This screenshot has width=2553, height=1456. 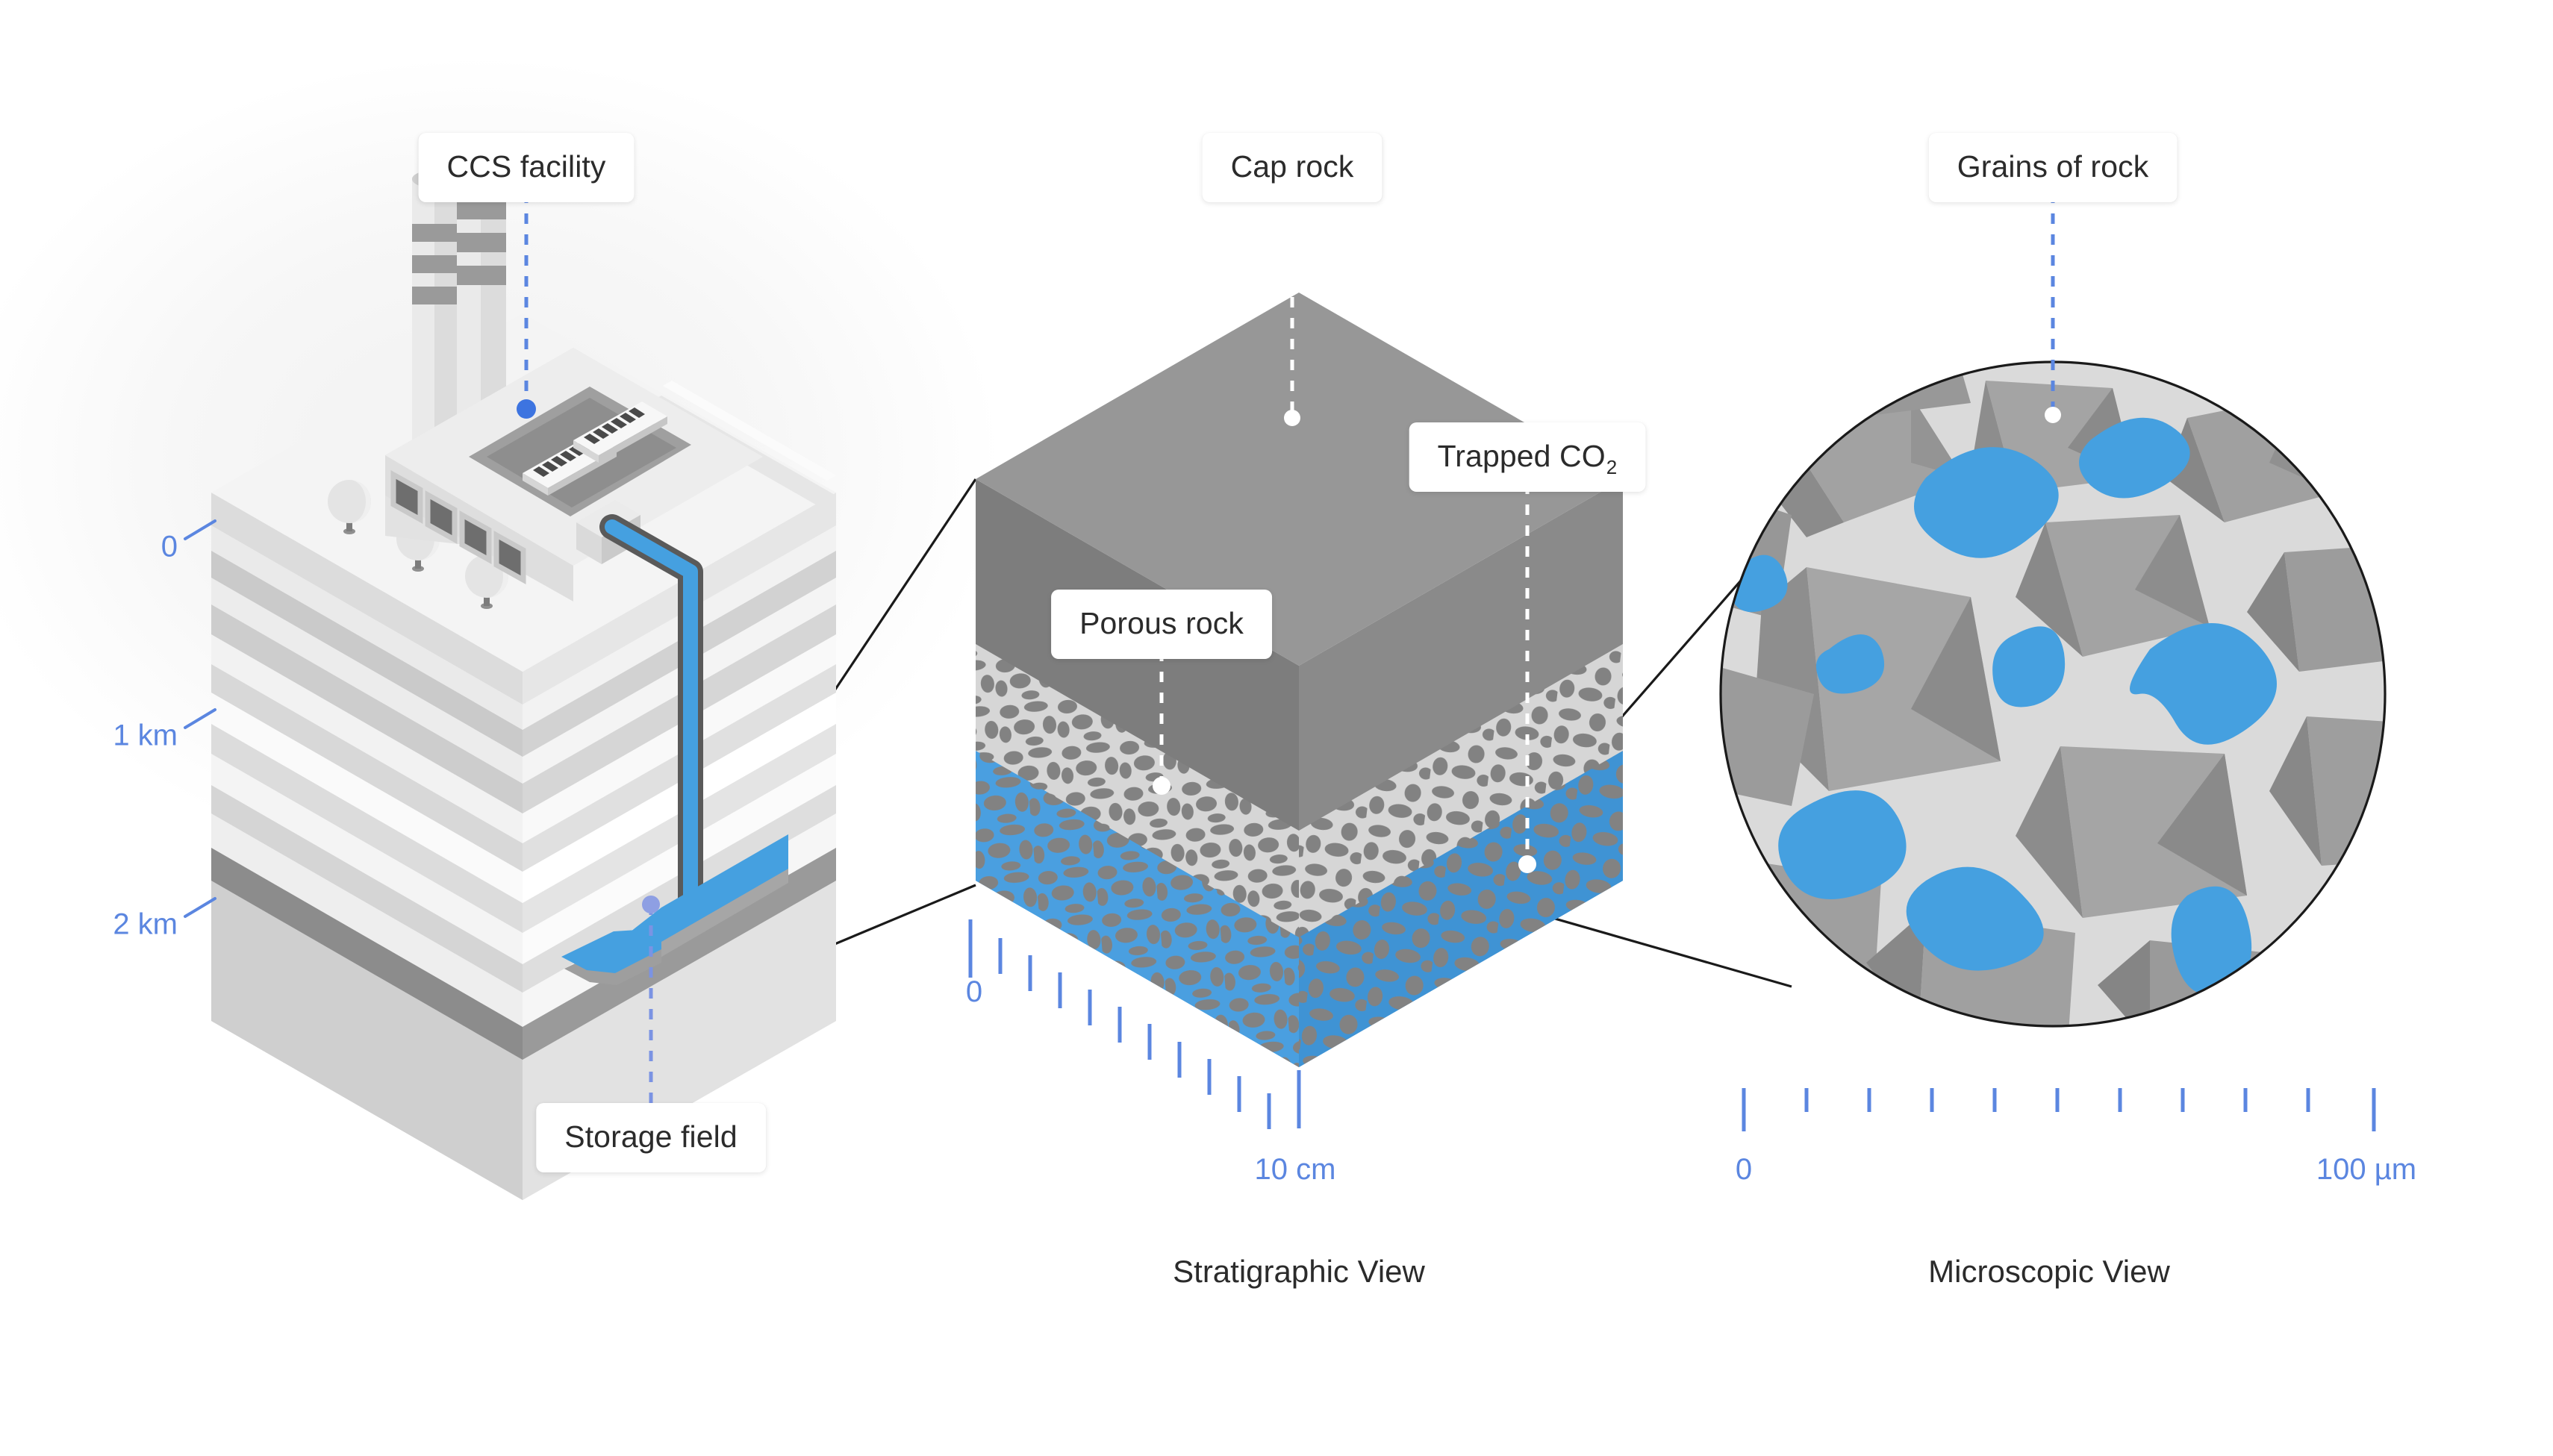 I want to click on dot-porous-rock, so click(x=1161, y=786).